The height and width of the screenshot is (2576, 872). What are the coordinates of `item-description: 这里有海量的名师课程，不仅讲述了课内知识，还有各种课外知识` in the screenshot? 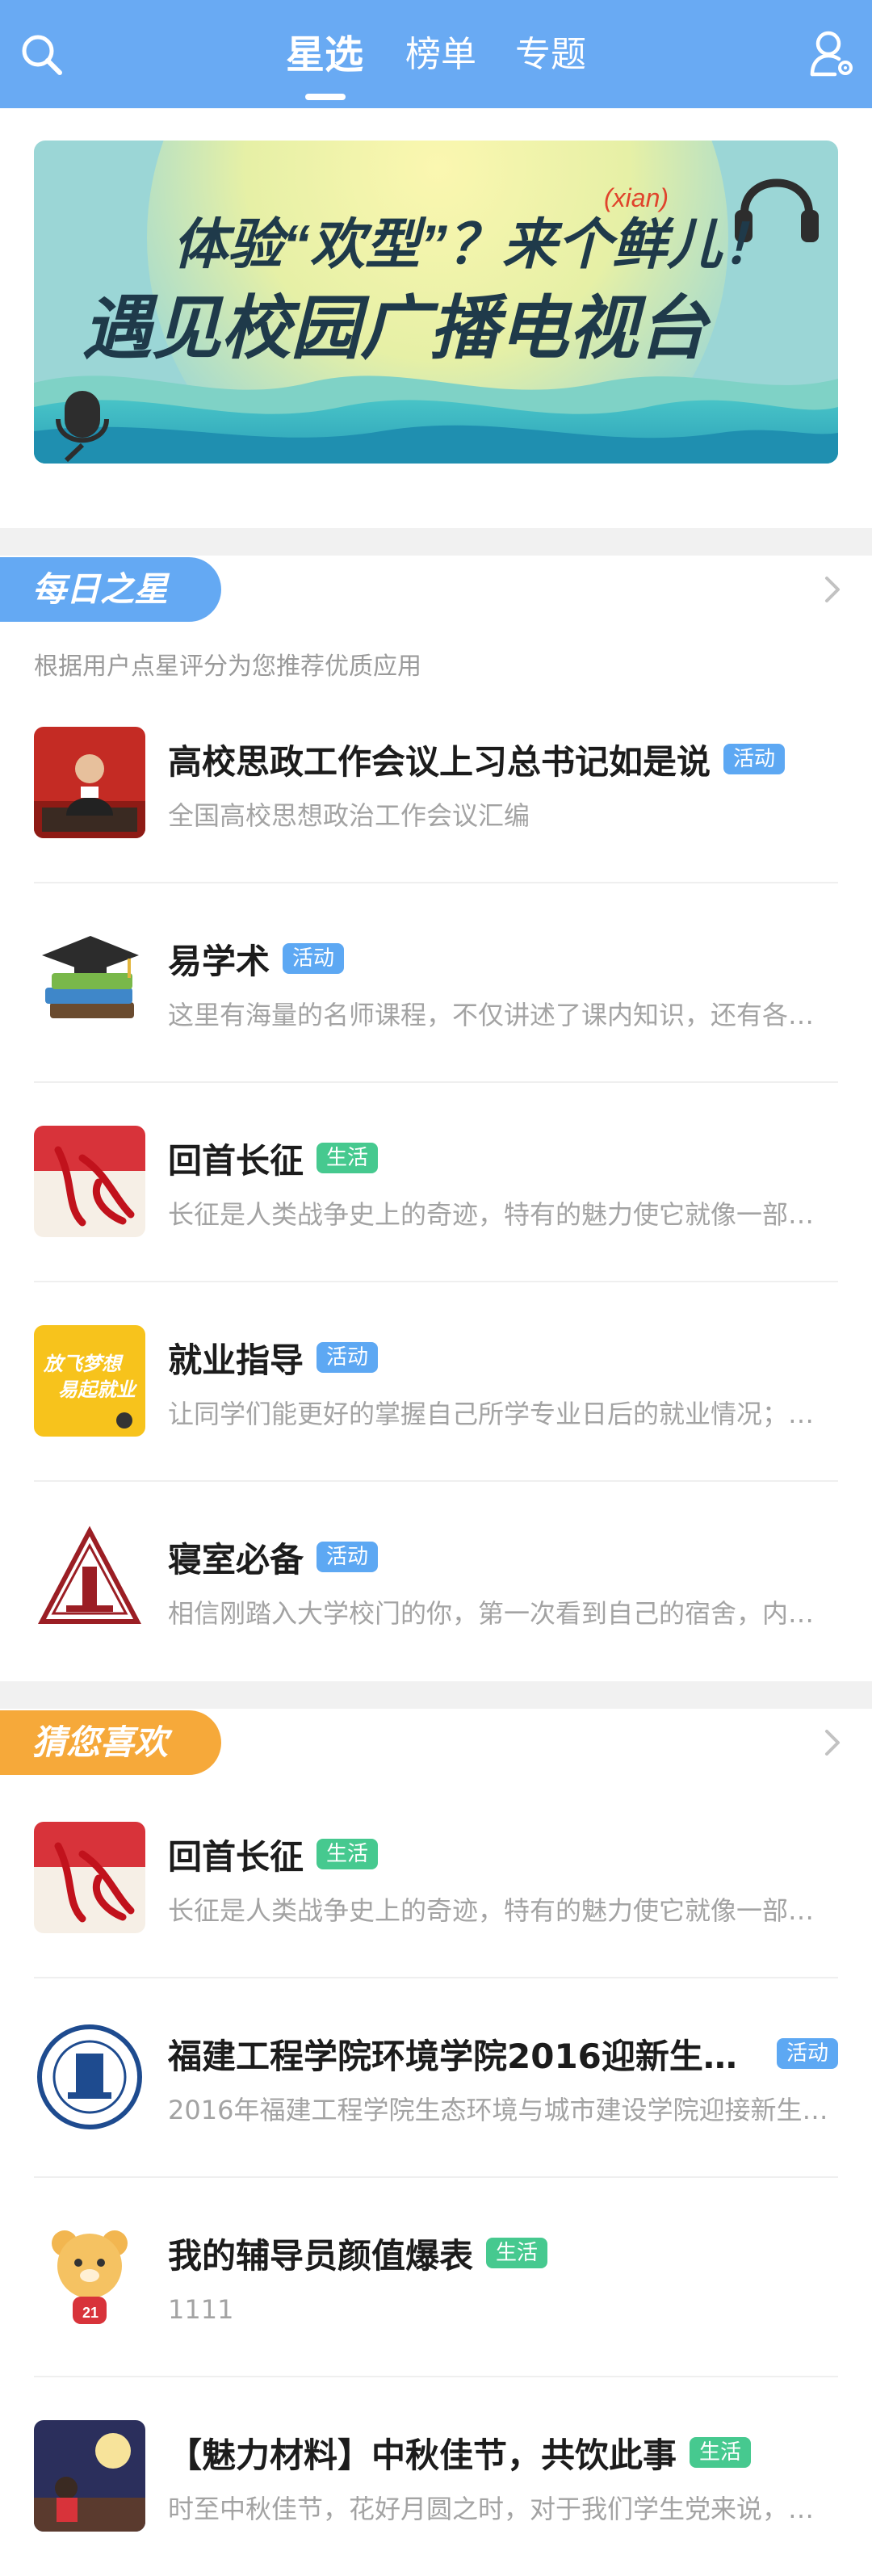 It's located at (503, 1015).